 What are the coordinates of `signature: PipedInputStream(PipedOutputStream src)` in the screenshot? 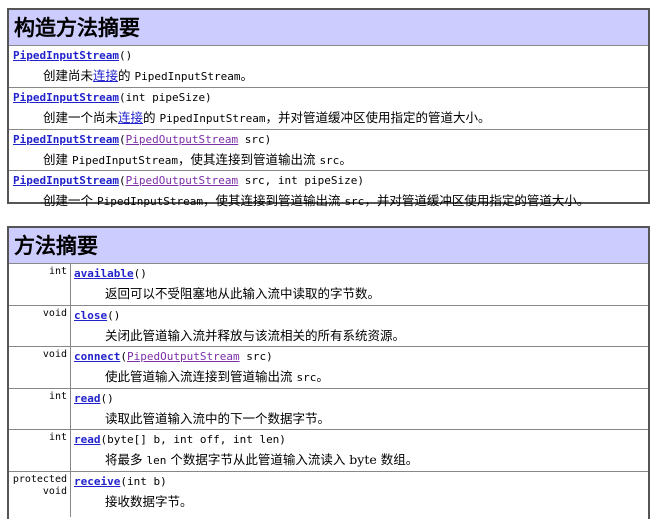 It's located at (142, 139).